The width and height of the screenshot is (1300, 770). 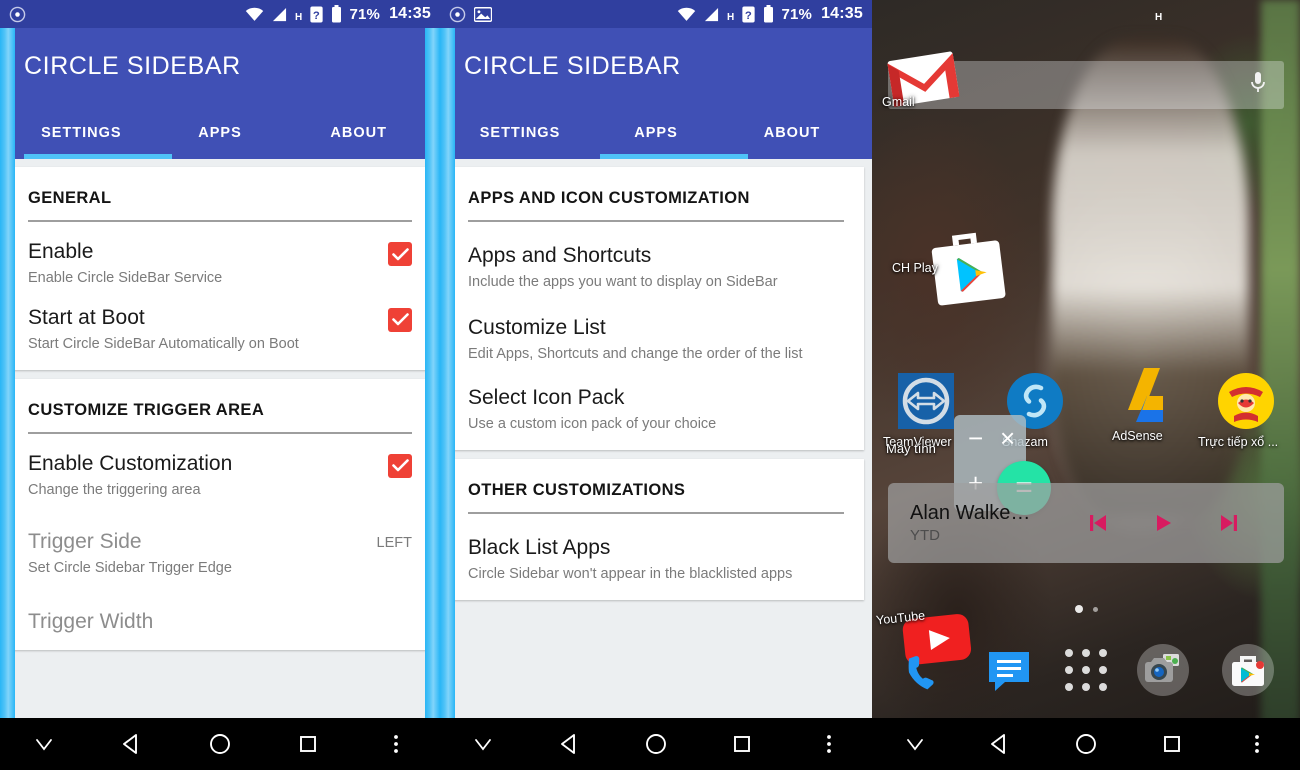 I want to click on nav-back-p3, so click(x=1001, y=744).